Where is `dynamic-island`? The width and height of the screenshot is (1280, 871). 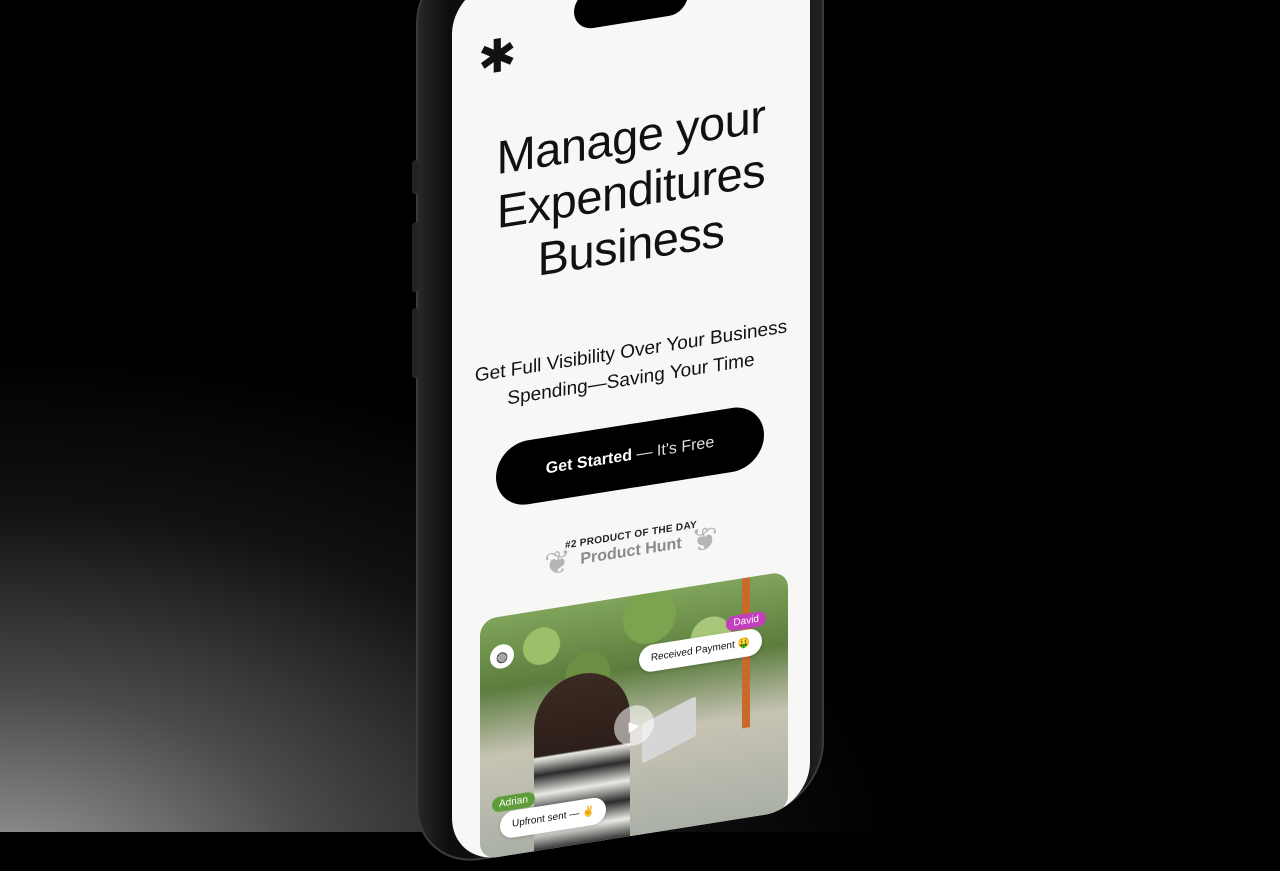
dynamic-island is located at coordinates (631, 15).